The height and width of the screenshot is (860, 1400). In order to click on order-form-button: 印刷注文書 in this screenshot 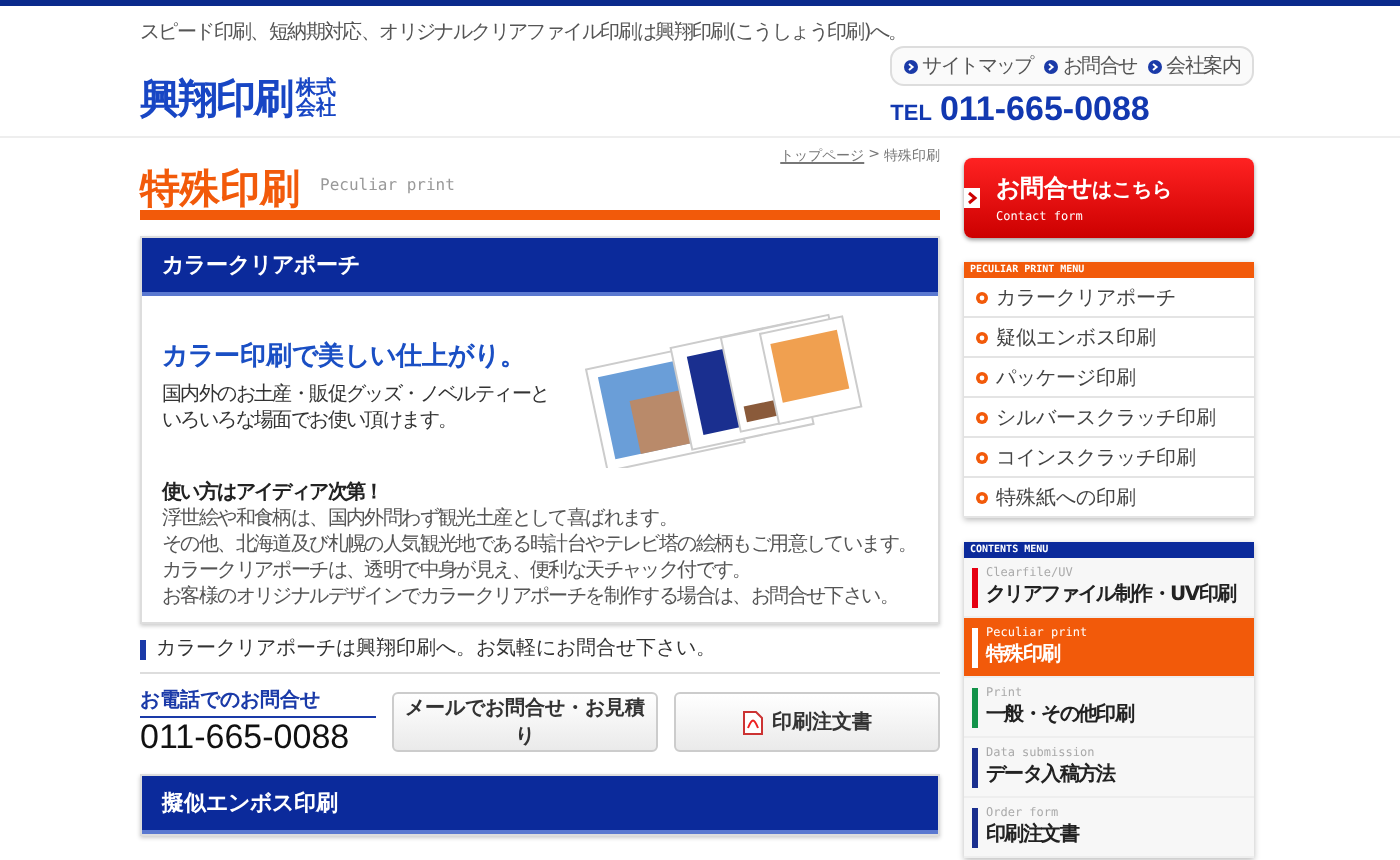, I will do `click(807, 722)`.